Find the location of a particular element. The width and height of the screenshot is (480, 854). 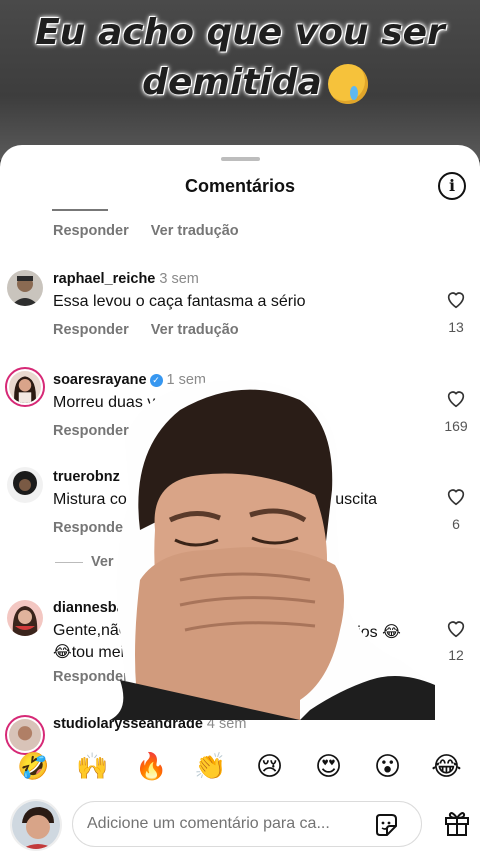

gift-icon is located at coordinates (457, 823).